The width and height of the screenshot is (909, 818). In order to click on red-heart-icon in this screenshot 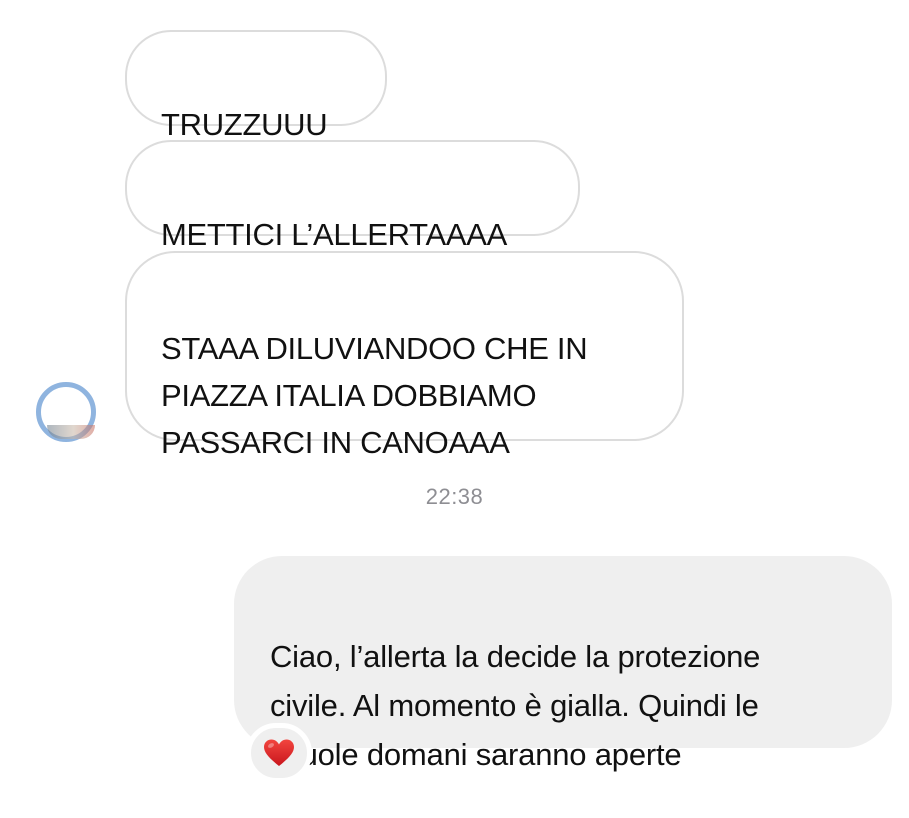, I will do `click(279, 753)`.